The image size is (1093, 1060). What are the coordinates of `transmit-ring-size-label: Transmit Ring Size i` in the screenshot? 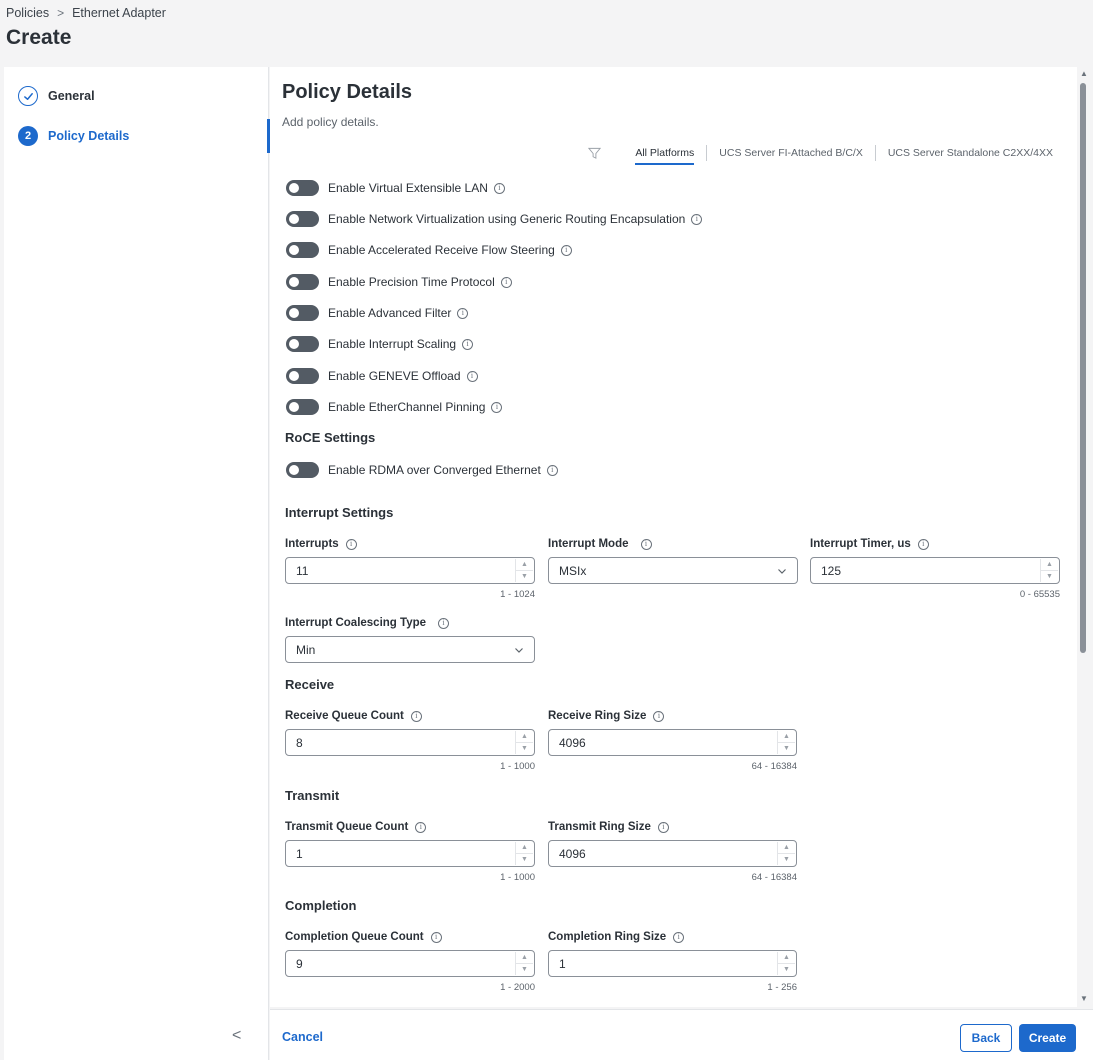 It's located at (608, 827).